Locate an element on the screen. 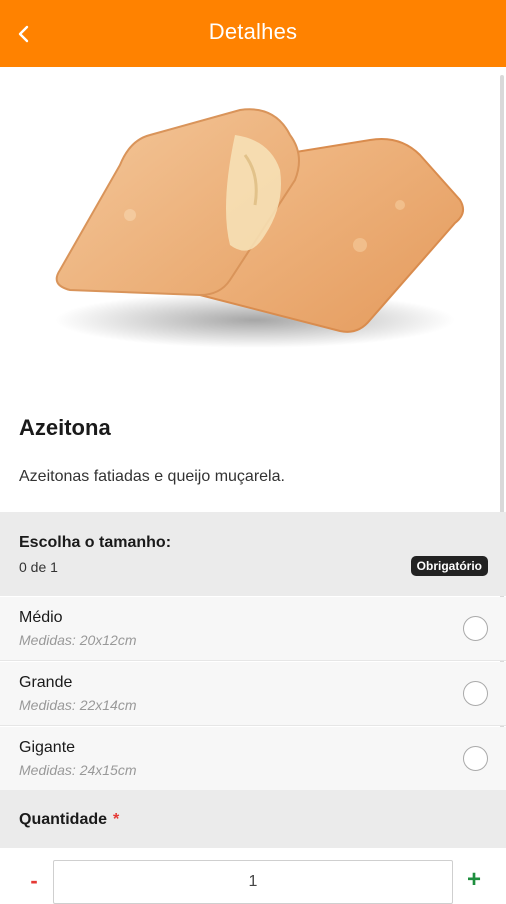 This screenshot has height=904, width=506. size-option-medio: Médio Medidas: 20x12cm is located at coordinates (253, 629).